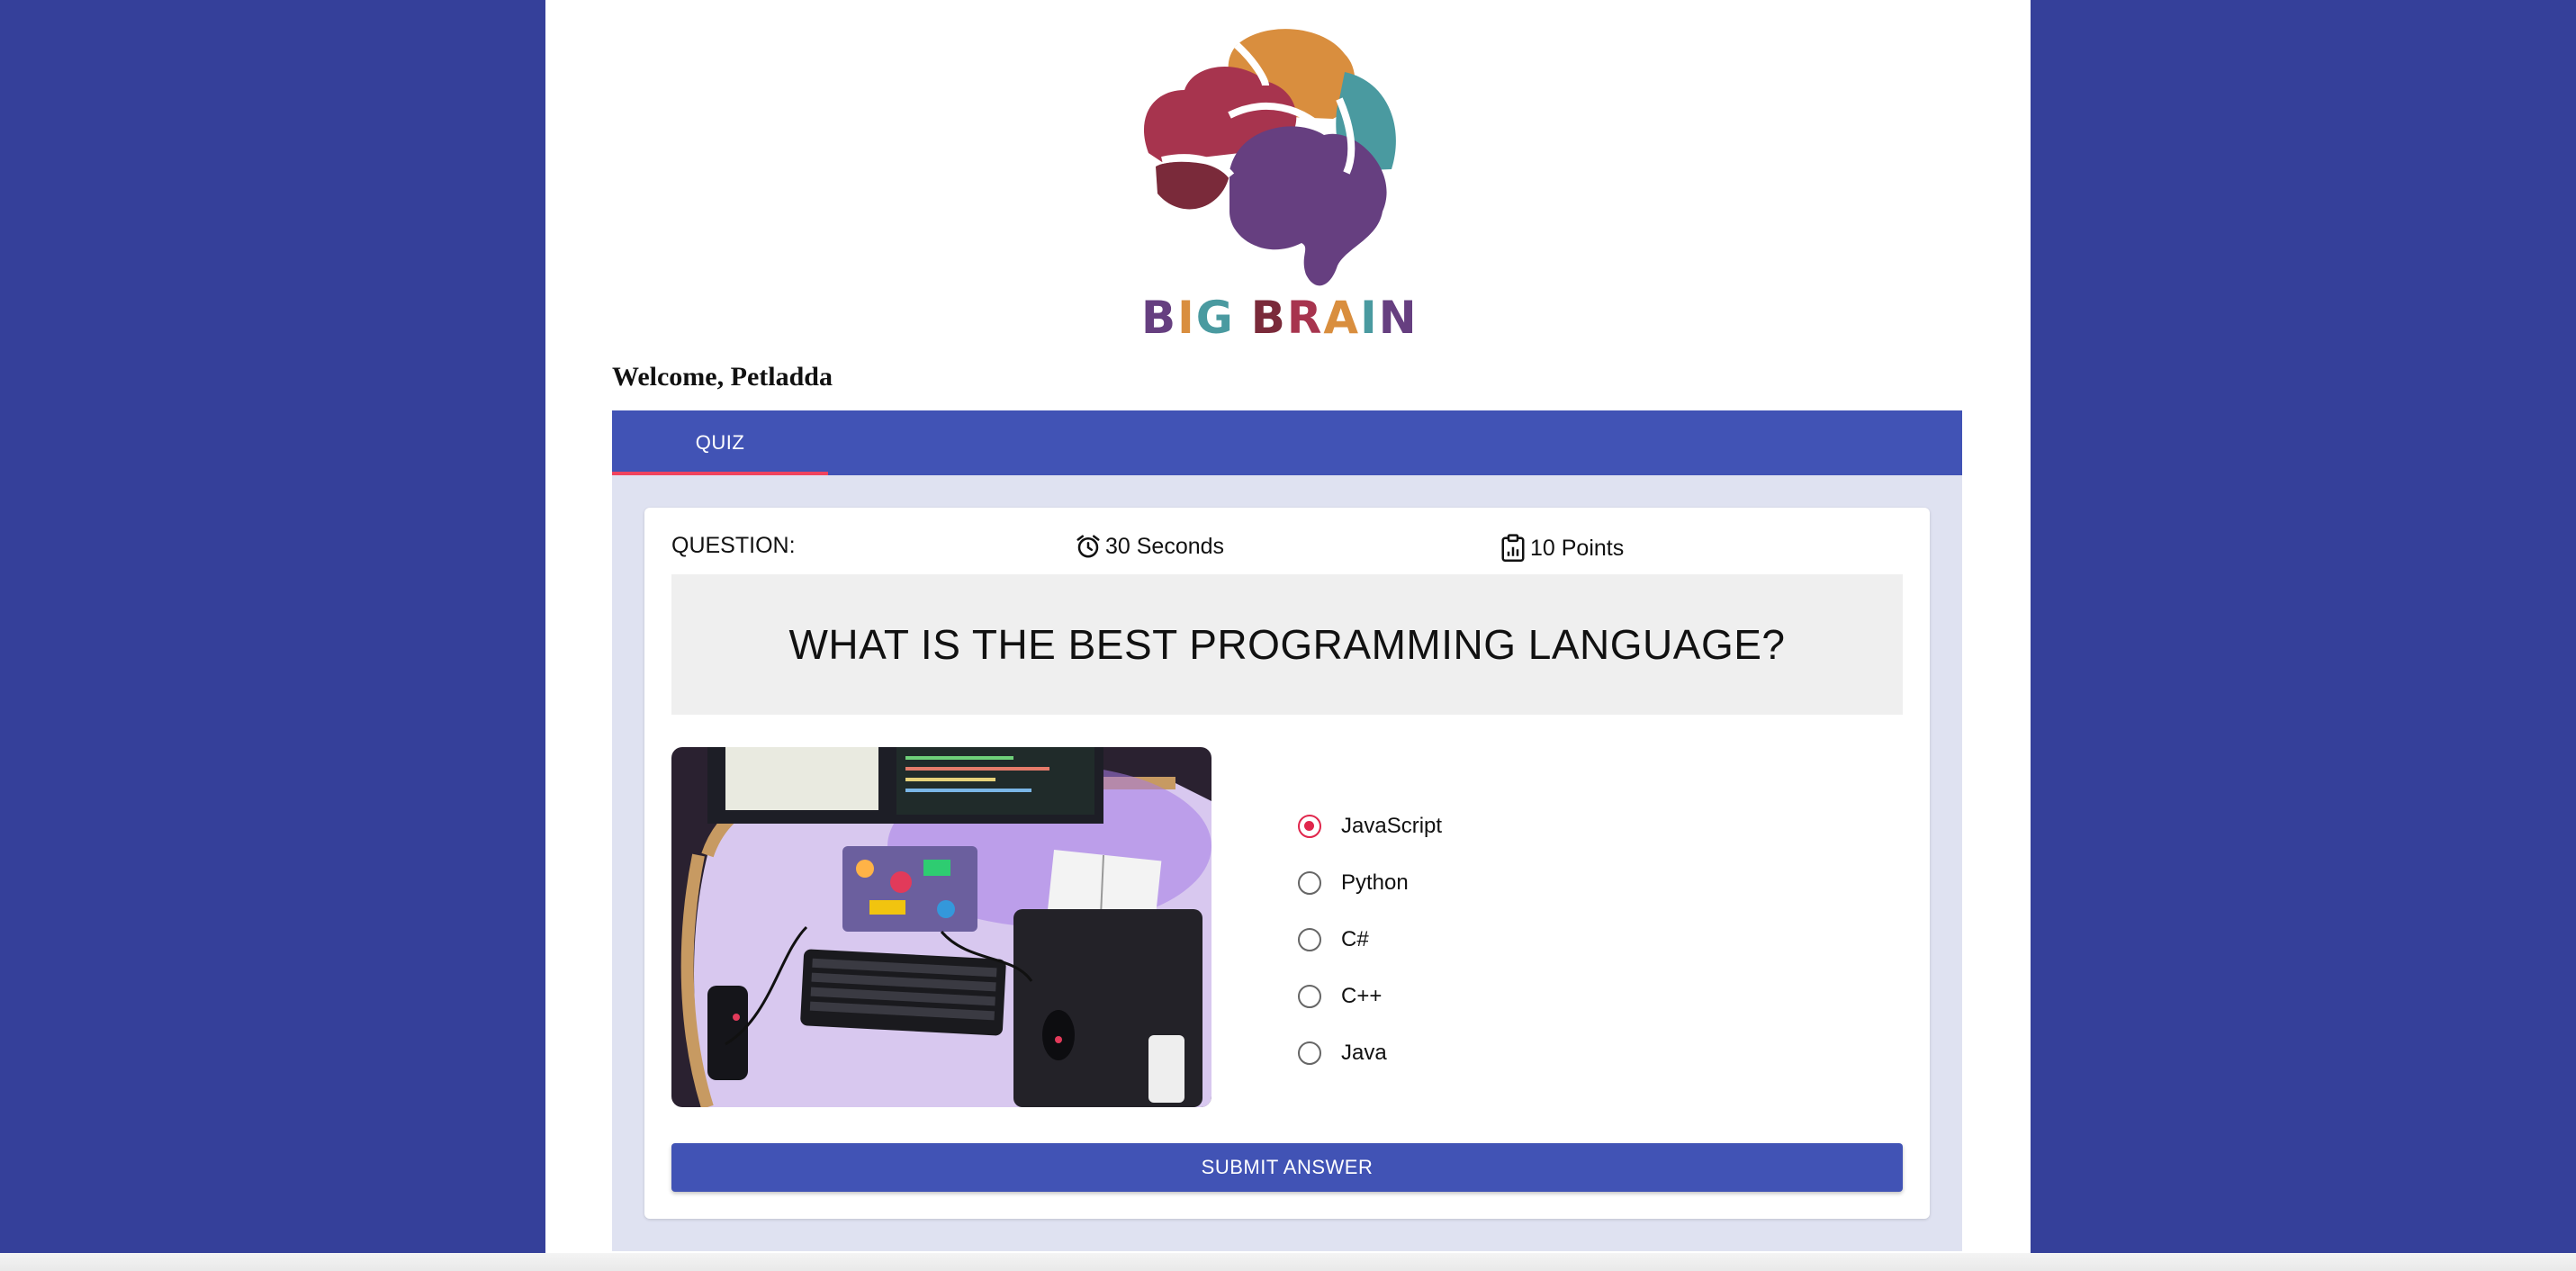 The height and width of the screenshot is (1271, 2576). What do you see at coordinates (1287, 442) in the screenshot?
I see `tab-bar: QUIZ` at bounding box center [1287, 442].